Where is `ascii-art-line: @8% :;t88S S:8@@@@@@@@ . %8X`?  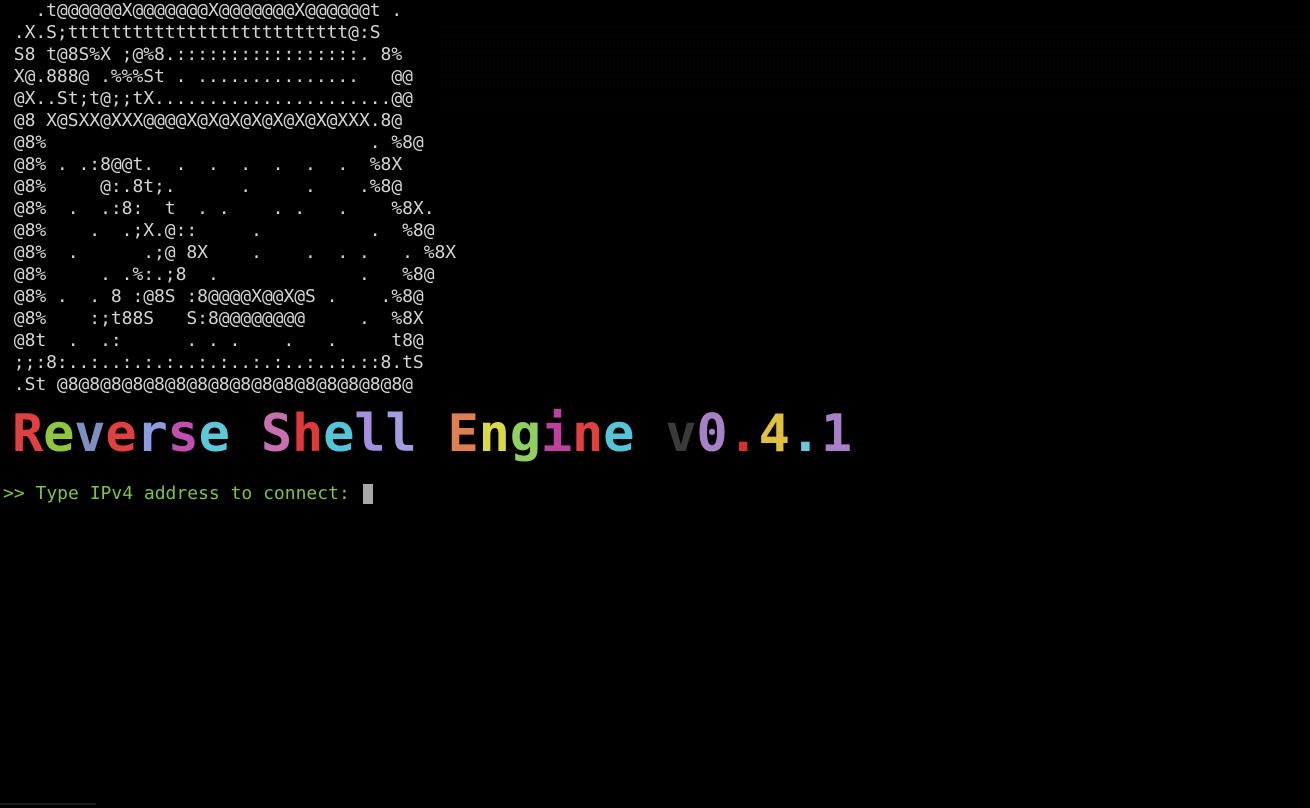 ascii-art-line: @8% :;t88S S:8@@@@@@@@ . %8X is located at coordinates (213, 318).